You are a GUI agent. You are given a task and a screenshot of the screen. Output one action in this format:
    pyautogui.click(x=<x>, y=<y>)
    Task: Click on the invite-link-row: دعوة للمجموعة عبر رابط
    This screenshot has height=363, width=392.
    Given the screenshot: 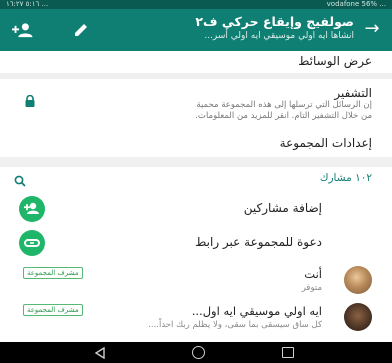 What is the action you would take?
    pyautogui.click(x=196, y=243)
    